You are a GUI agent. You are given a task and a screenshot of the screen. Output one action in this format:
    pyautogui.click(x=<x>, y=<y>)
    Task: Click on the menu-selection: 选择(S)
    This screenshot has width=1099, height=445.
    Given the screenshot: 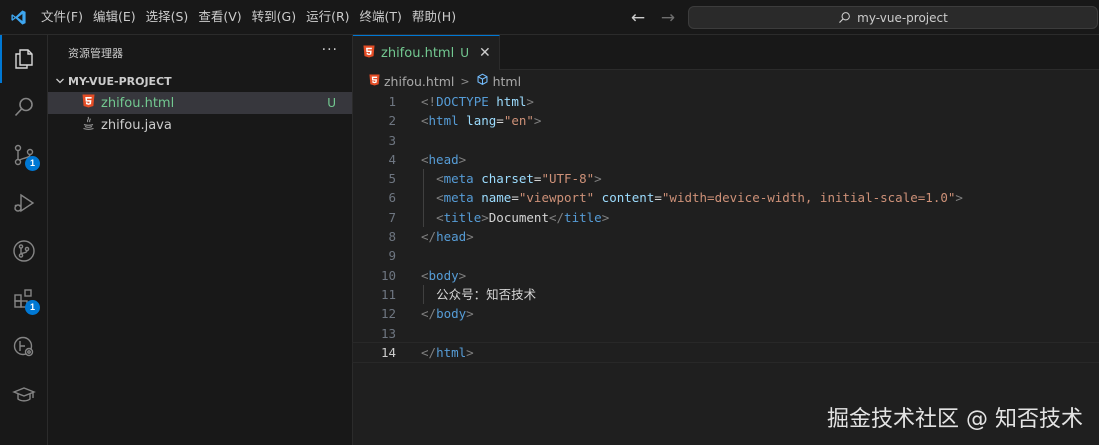 What is the action you would take?
    pyautogui.click(x=167, y=17)
    